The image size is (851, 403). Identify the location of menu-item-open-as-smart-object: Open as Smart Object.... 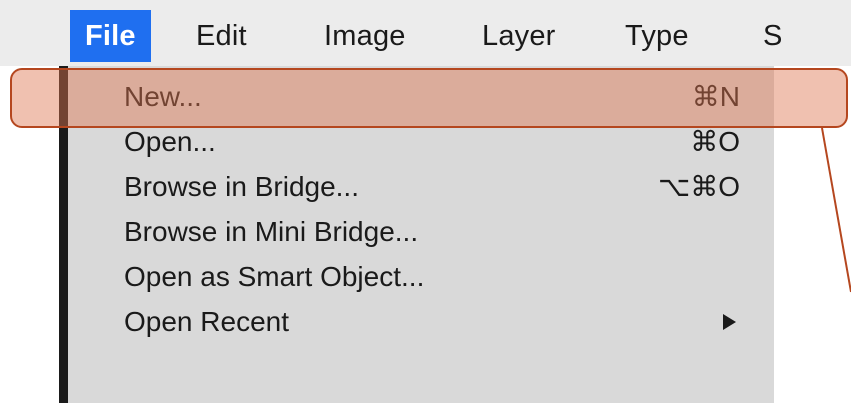
(421, 277).